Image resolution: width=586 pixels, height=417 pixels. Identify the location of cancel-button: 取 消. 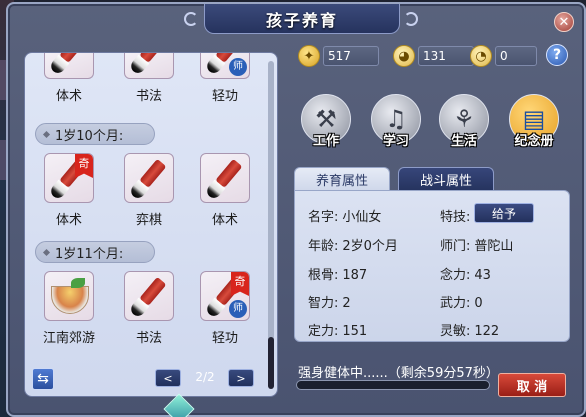
(532, 385).